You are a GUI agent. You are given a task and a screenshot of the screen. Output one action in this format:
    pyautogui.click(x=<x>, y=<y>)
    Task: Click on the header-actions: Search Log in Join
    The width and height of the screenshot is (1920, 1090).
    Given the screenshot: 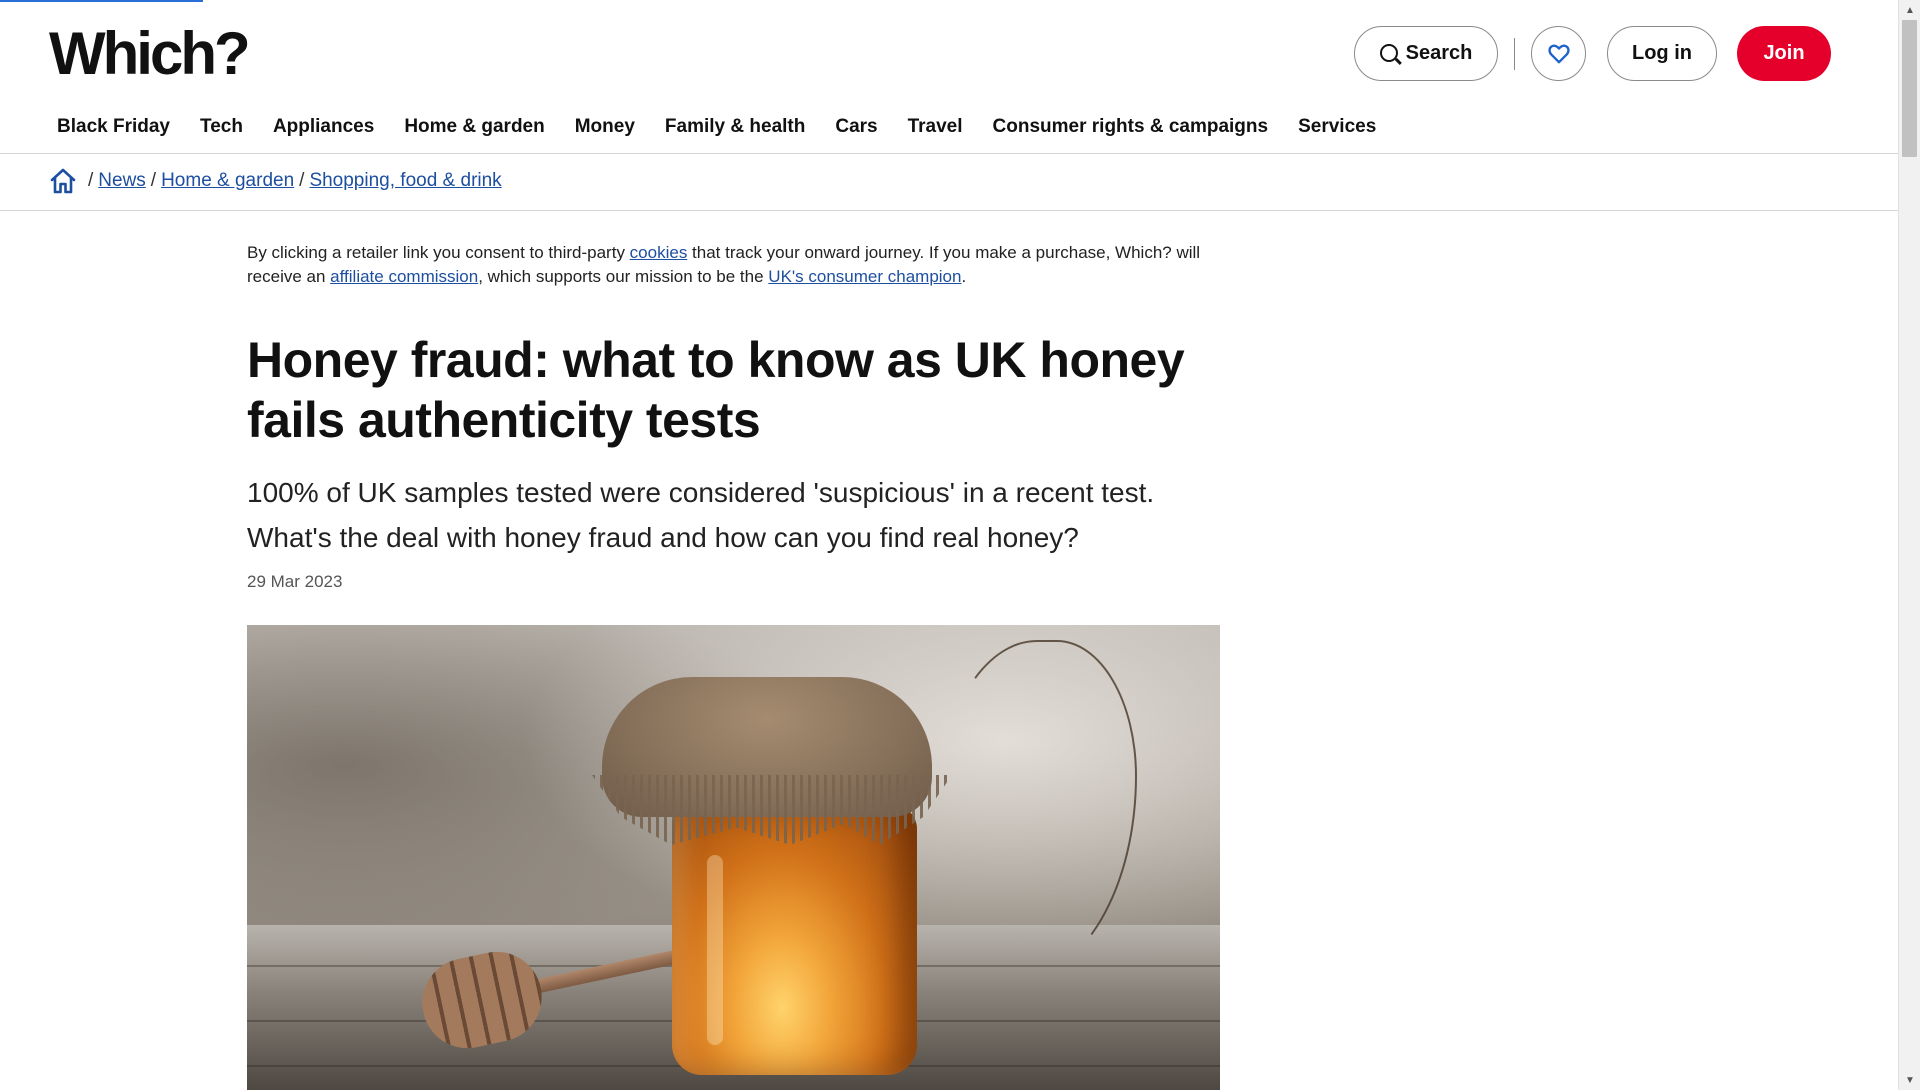 What is the action you would take?
    pyautogui.click(x=1592, y=53)
    